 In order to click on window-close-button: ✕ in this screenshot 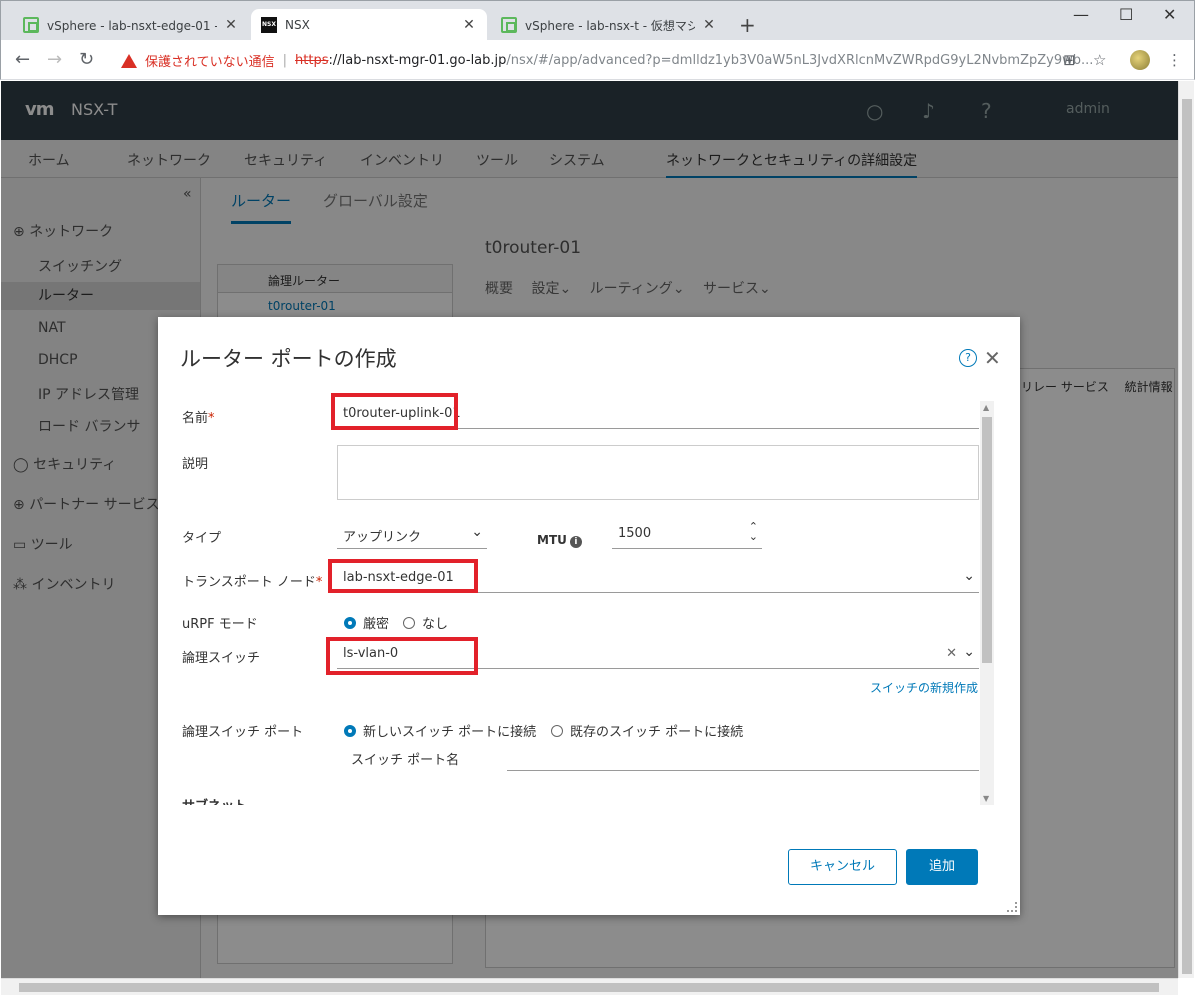, I will do `click(1169, 14)`.